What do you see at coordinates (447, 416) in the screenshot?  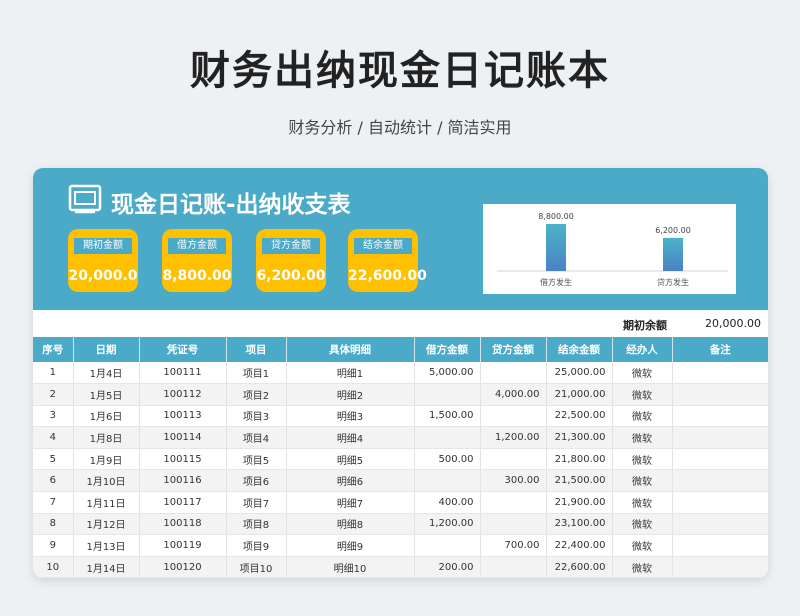 I see `cell-debit: 1,500.00` at bounding box center [447, 416].